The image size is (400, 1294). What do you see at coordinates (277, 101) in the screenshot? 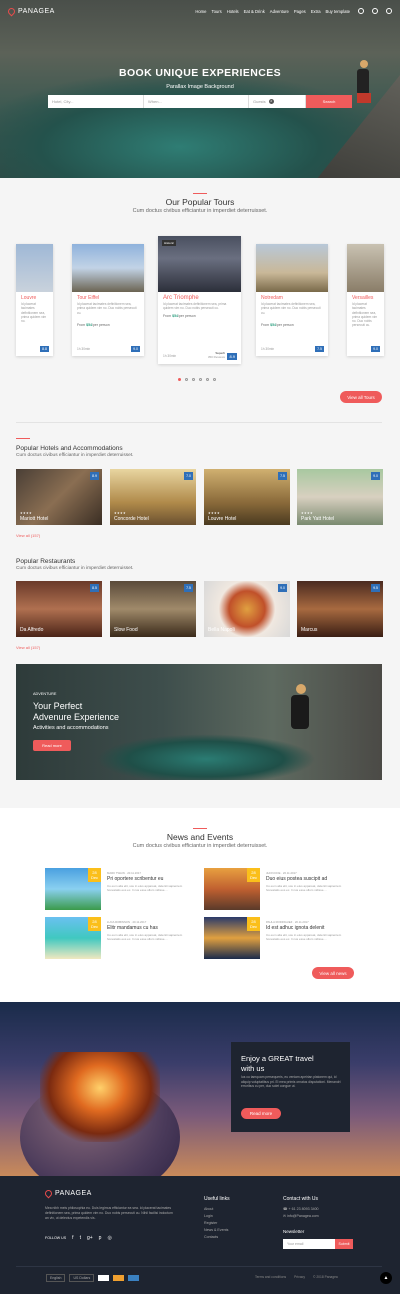
I see `guests-input: Guests 2` at bounding box center [277, 101].